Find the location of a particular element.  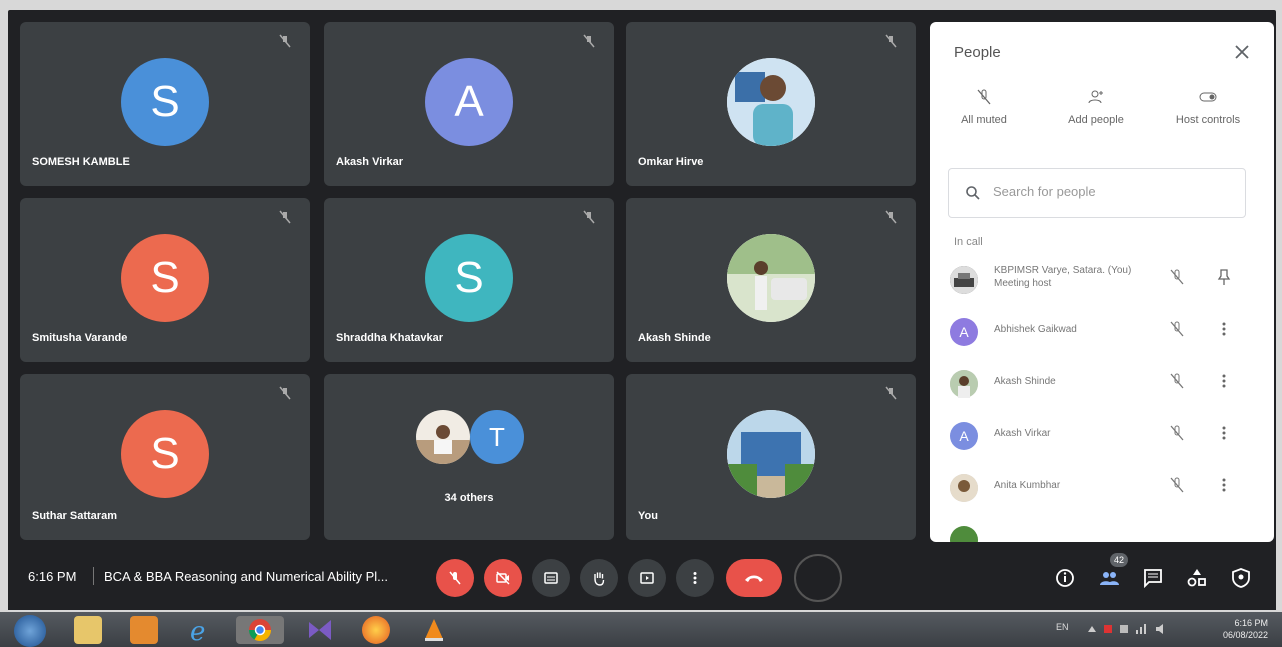

others-tile: T 34 others is located at coordinates (469, 457).